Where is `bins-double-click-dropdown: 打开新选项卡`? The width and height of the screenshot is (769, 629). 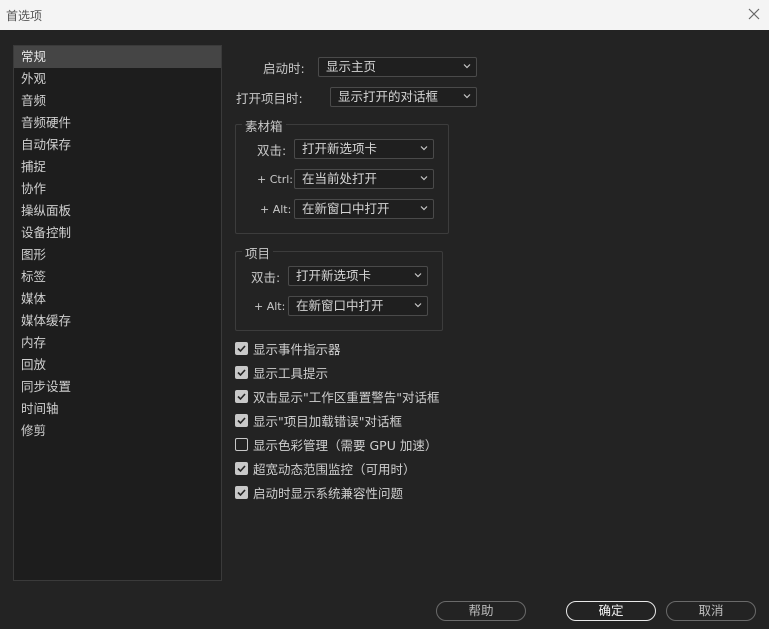 bins-double-click-dropdown: 打开新选项卡 is located at coordinates (364, 149).